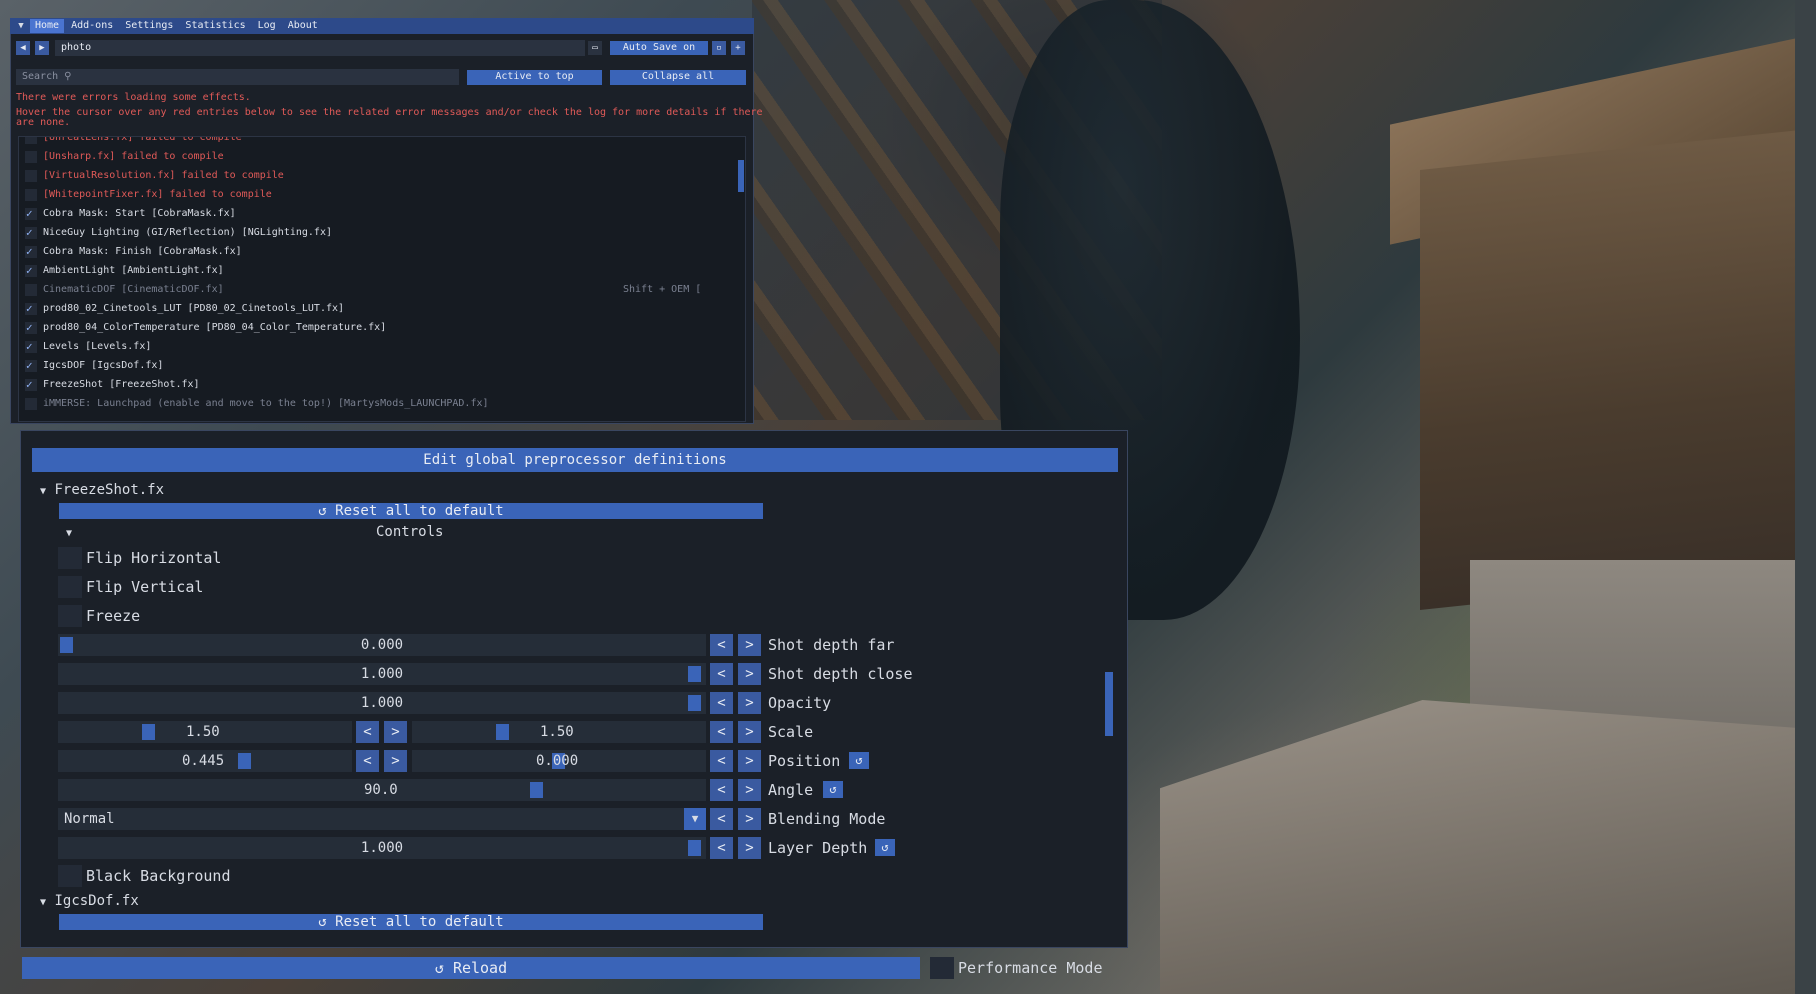  What do you see at coordinates (382, 142) in the screenshot?
I see `effect-list-item: [UnrealLens.fx] failed to compile` at bounding box center [382, 142].